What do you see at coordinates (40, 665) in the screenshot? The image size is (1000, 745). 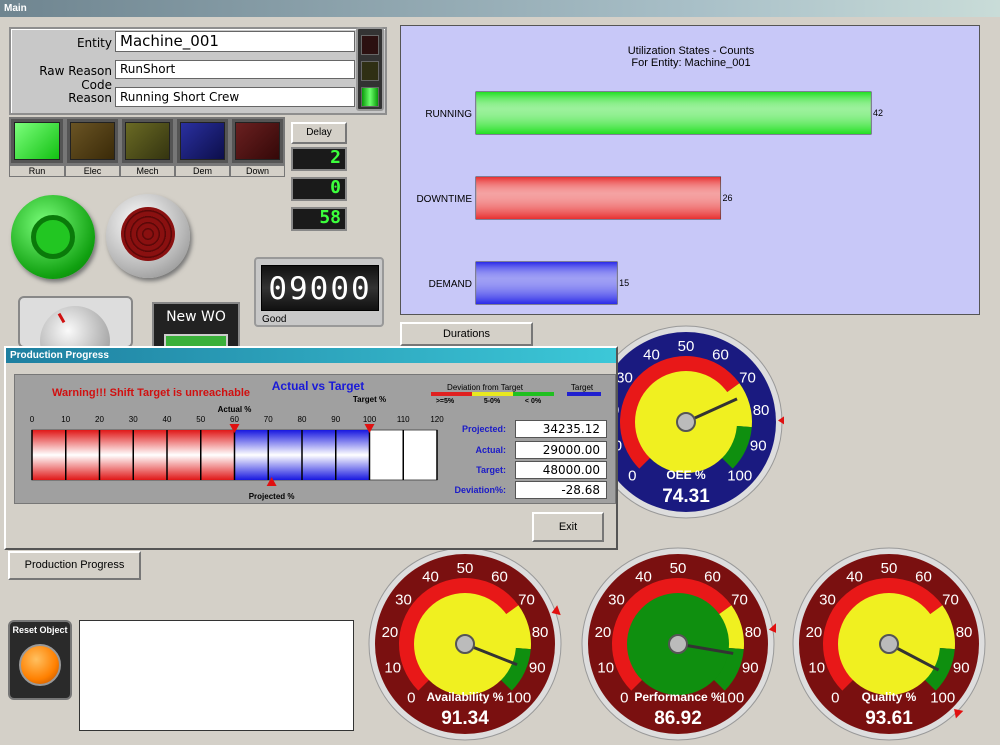 I see `reset-object-button` at bounding box center [40, 665].